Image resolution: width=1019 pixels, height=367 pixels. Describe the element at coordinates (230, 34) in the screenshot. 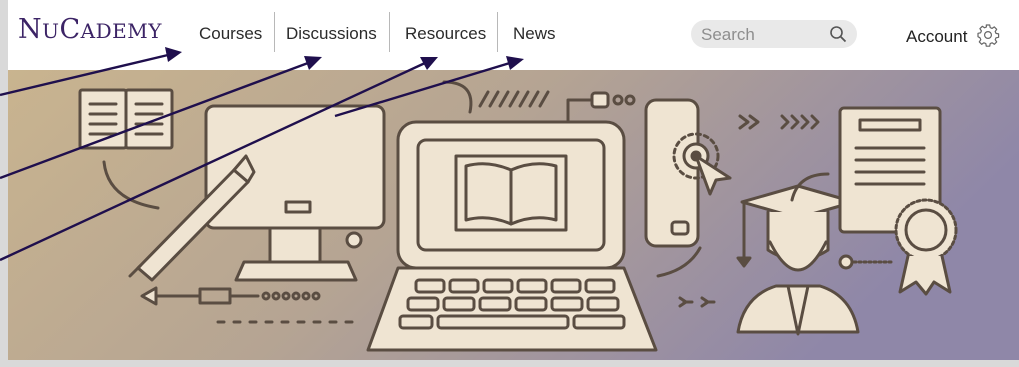

I see `nav-courses: Courses` at that location.